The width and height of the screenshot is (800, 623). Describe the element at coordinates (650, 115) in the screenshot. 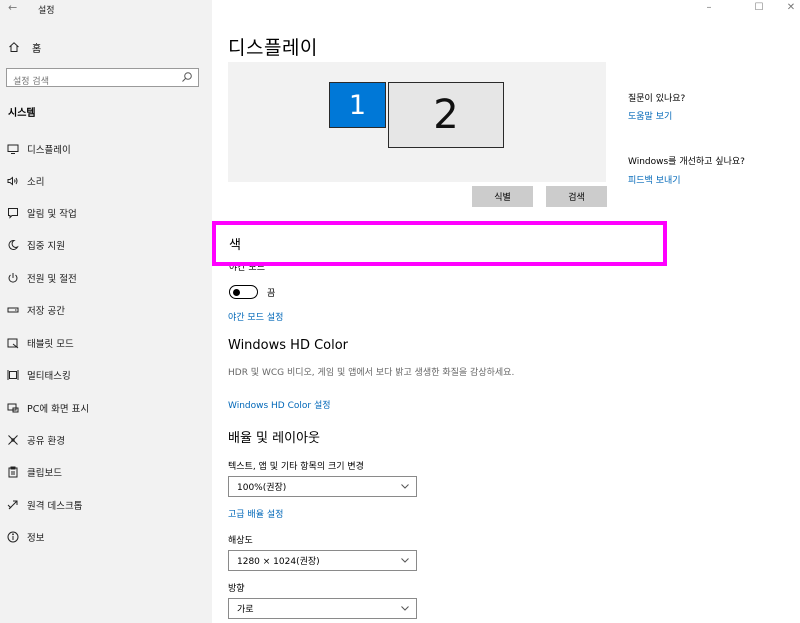

I see `get-help-link: 도움말 보기` at that location.